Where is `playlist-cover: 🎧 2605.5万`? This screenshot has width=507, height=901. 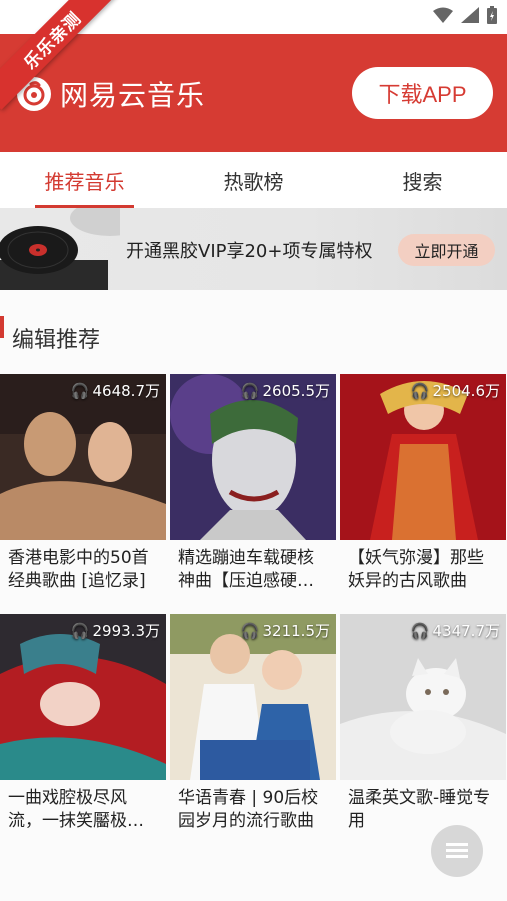 playlist-cover: 🎧 2605.5万 is located at coordinates (253, 457).